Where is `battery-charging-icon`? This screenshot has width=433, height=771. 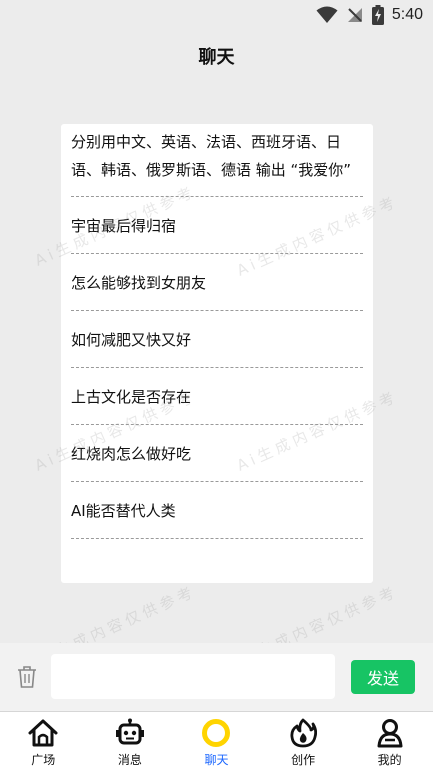
battery-charging-icon is located at coordinates (377, 15).